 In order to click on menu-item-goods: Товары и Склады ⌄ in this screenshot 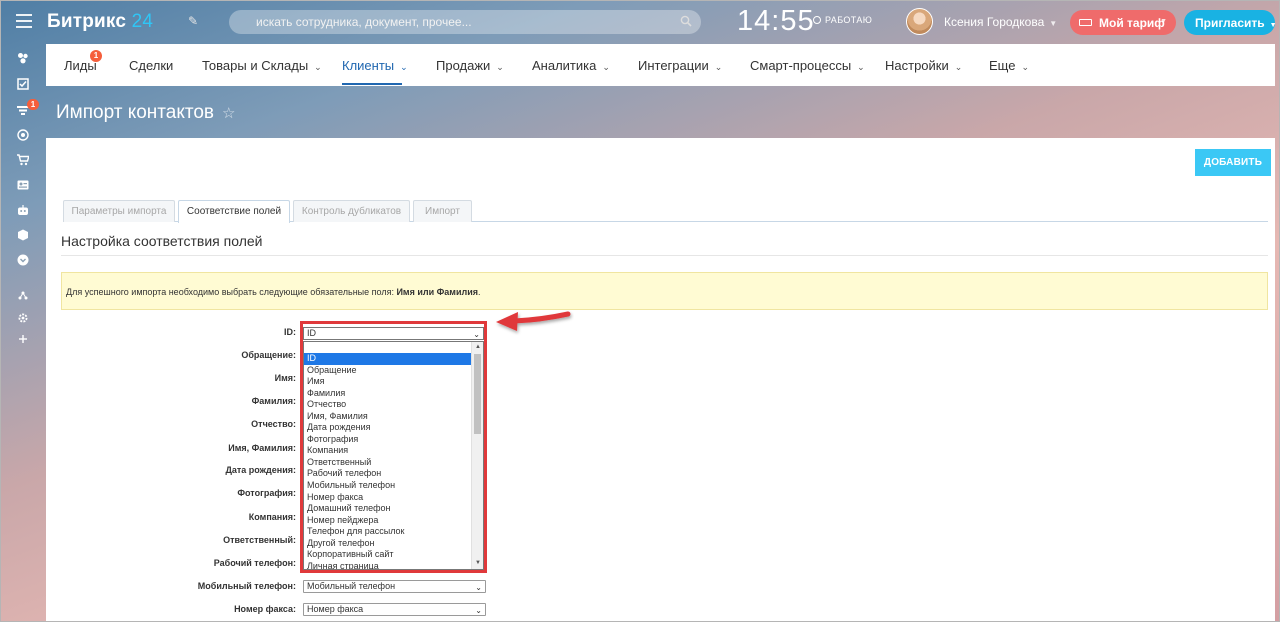, I will do `click(262, 65)`.